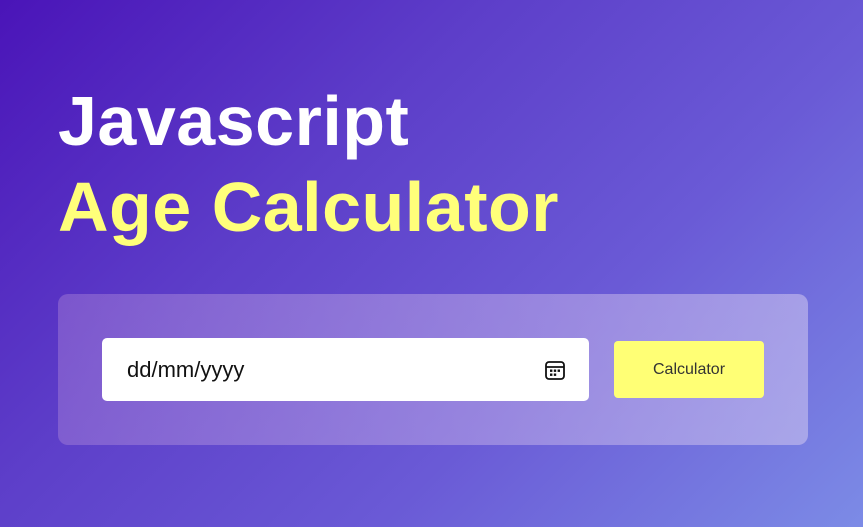 Image resolution: width=863 pixels, height=527 pixels. Describe the element at coordinates (689, 369) in the screenshot. I see `calculate-button: Calculator` at that location.